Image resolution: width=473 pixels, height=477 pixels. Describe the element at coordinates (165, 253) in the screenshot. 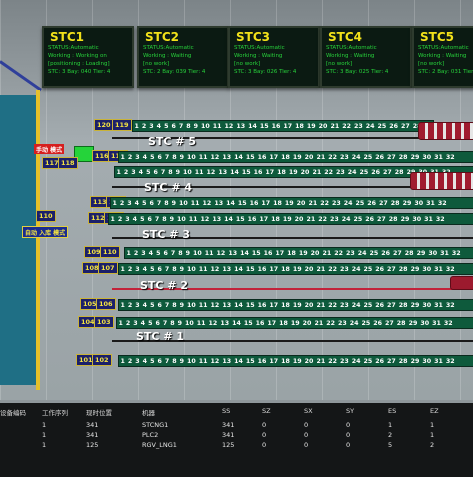

I see `rack-cell: 6` at that location.